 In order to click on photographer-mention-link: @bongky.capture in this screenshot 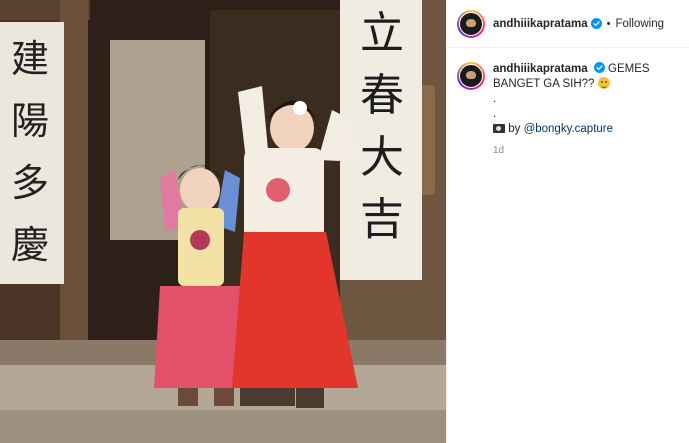, I will do `click(568, 129)`.